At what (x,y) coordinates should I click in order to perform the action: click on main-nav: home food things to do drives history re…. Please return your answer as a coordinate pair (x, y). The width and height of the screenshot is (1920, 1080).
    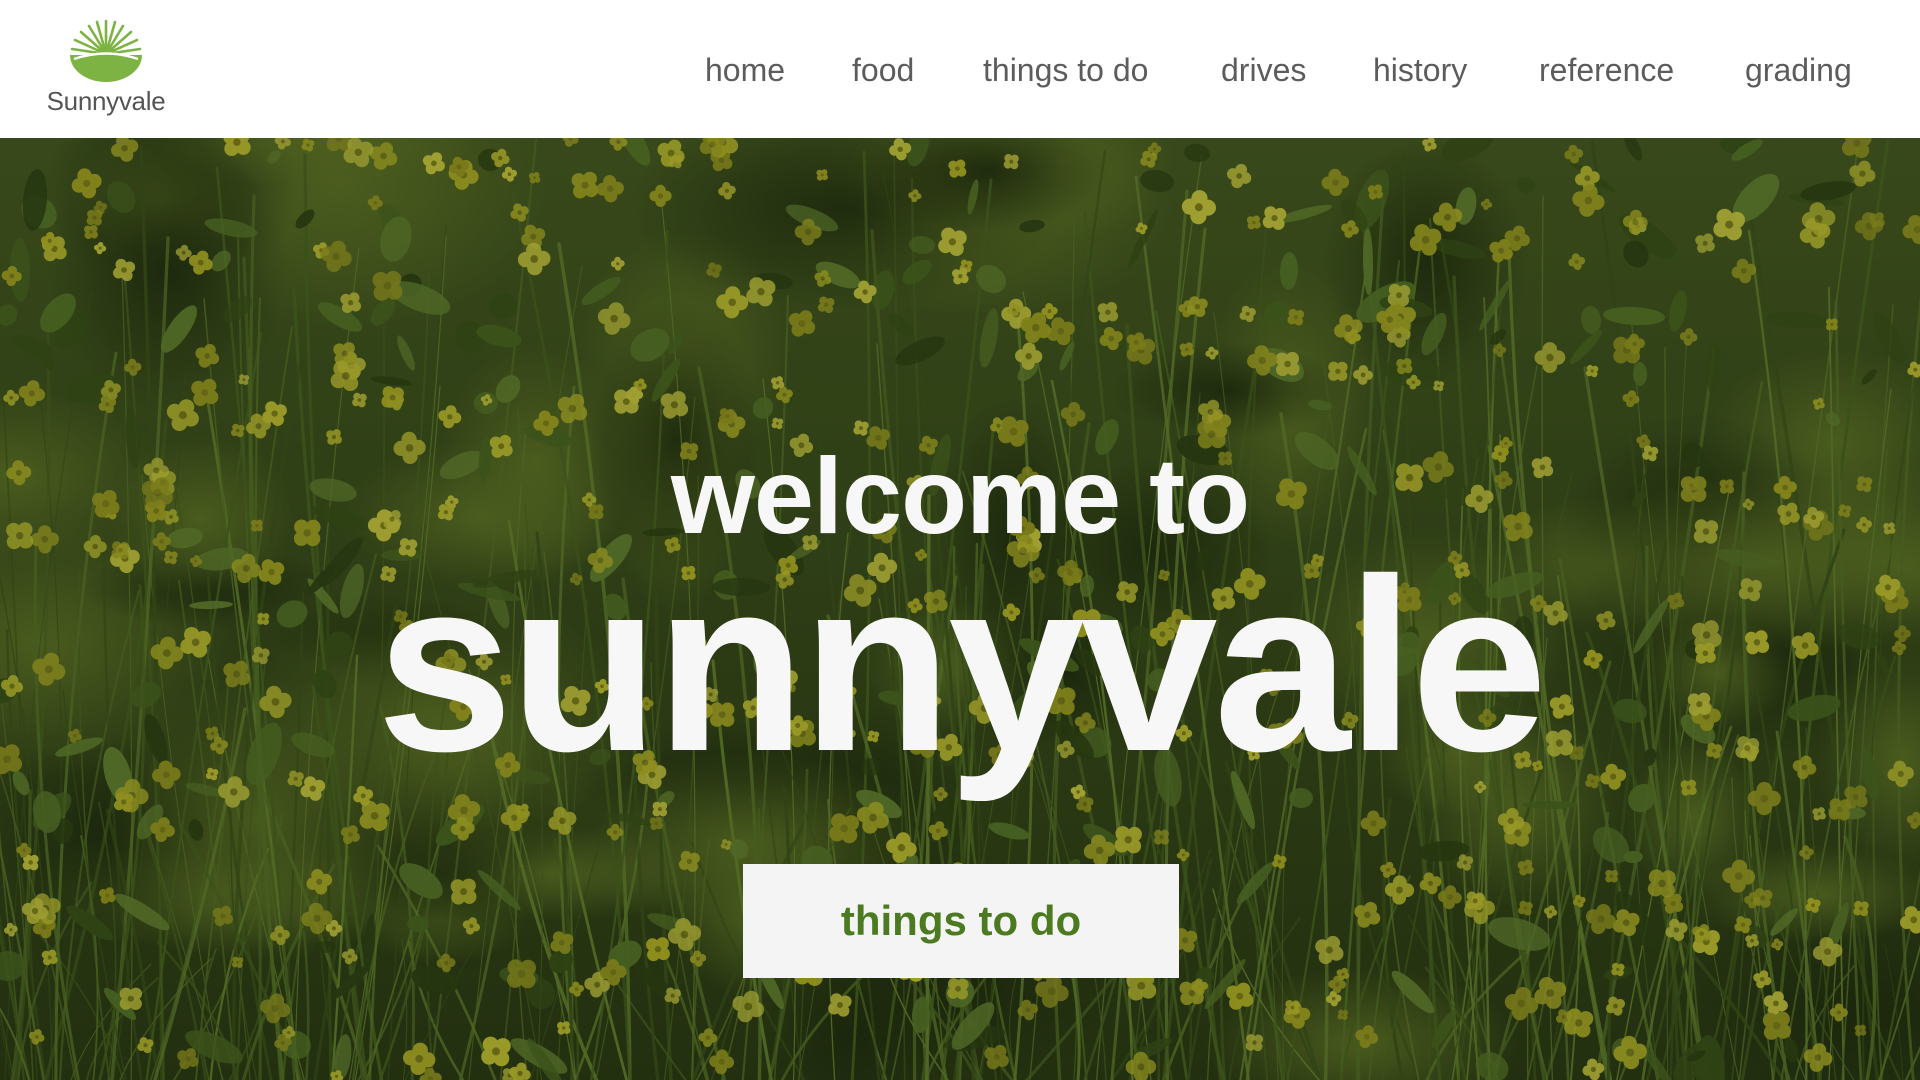
    Looking at the image, I should click on (960, 70).